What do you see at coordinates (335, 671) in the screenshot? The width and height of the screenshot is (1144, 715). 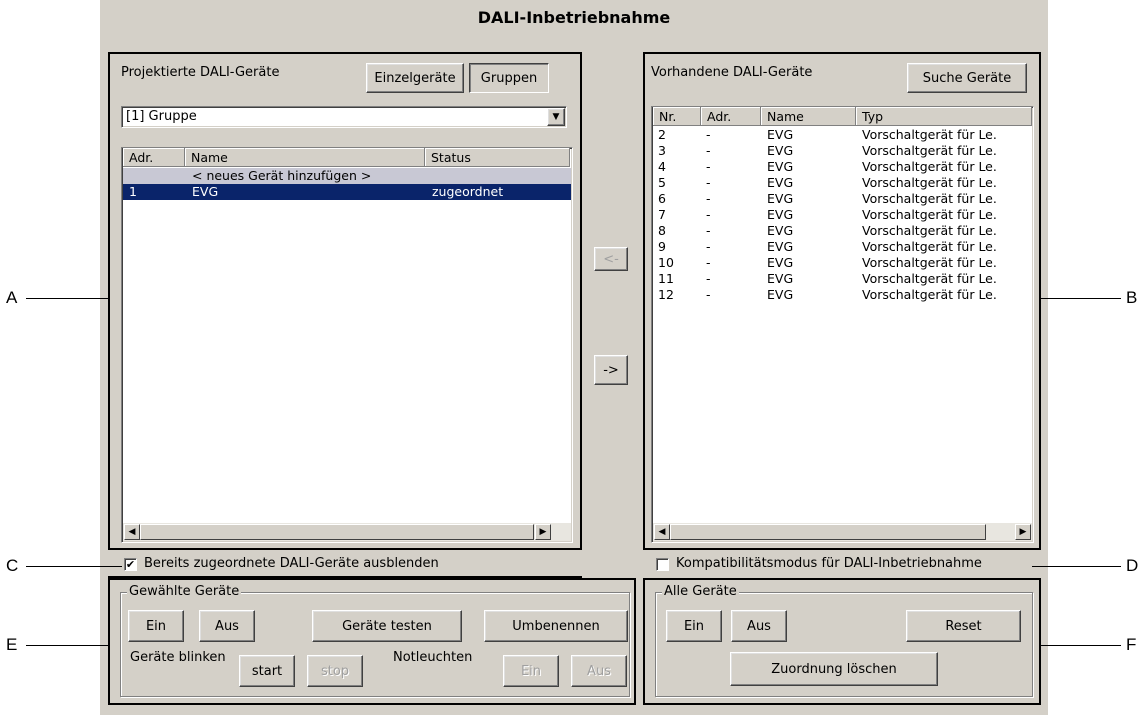 I see `blink-stop-button: stop` at bounding box center [335, 671].